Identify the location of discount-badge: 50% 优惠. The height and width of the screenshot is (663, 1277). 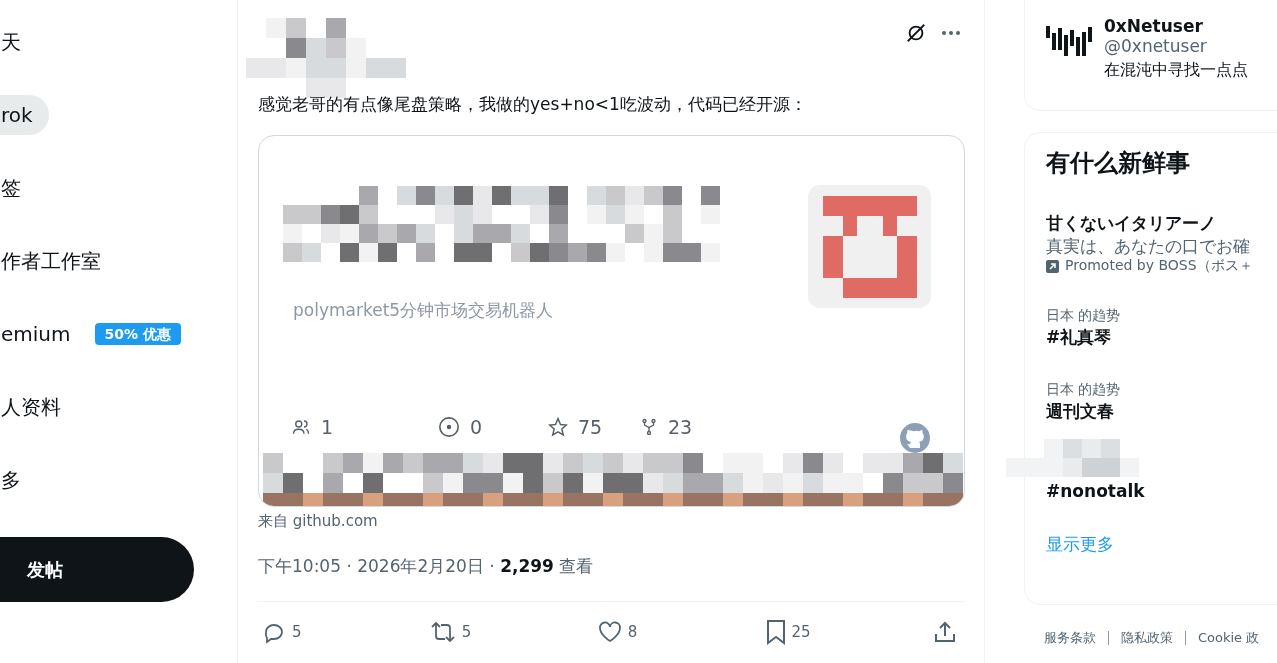
(137, 334).